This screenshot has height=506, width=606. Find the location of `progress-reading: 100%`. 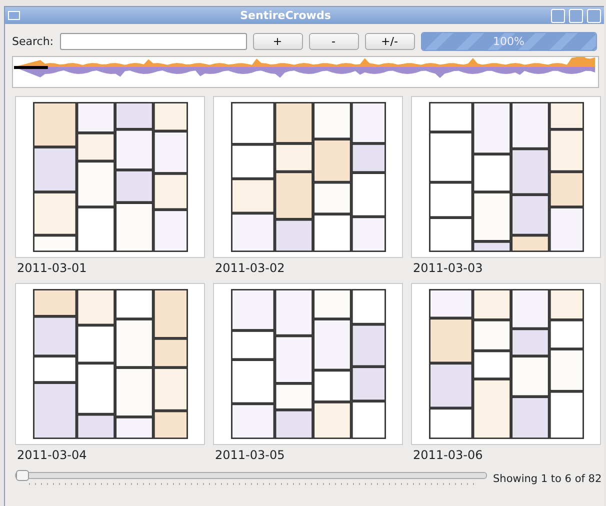

progress-reading: 100% is located at coordinates (509, 42).